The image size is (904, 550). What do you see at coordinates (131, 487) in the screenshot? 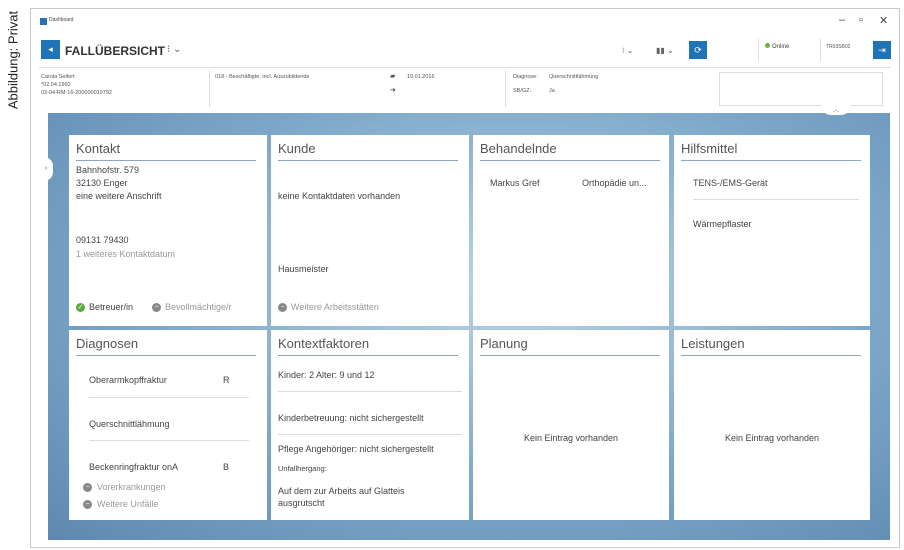
I see `previous-illnesses-link: Vorerkrankungen` at bounding box center [131, 487].